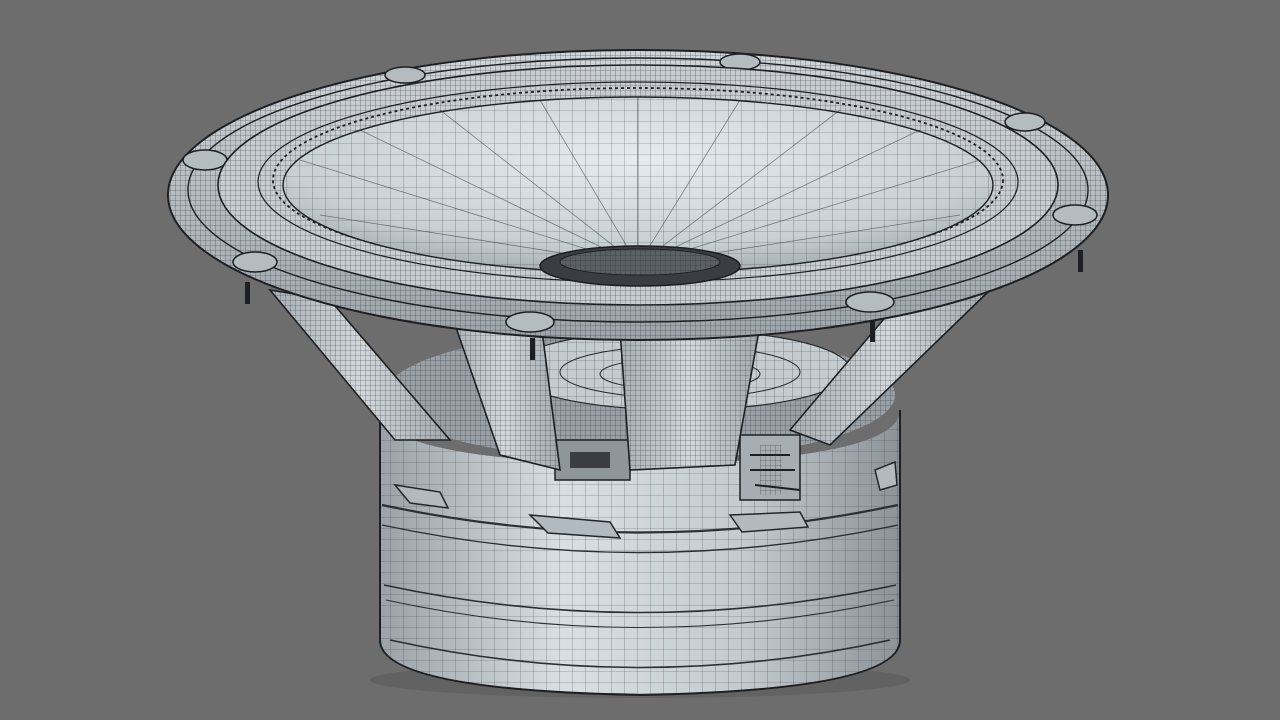 This screenshot has width=1280, height=720. I want to click on dust-cap, so click(640, 266).